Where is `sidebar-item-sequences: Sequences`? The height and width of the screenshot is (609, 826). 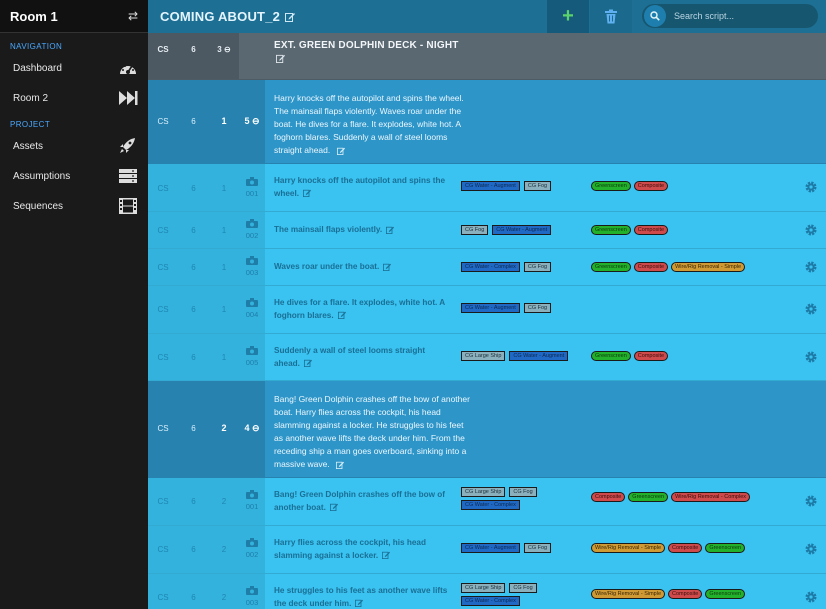 sidebar-item-sequences: Sequences is located at coordinates (74, 206).